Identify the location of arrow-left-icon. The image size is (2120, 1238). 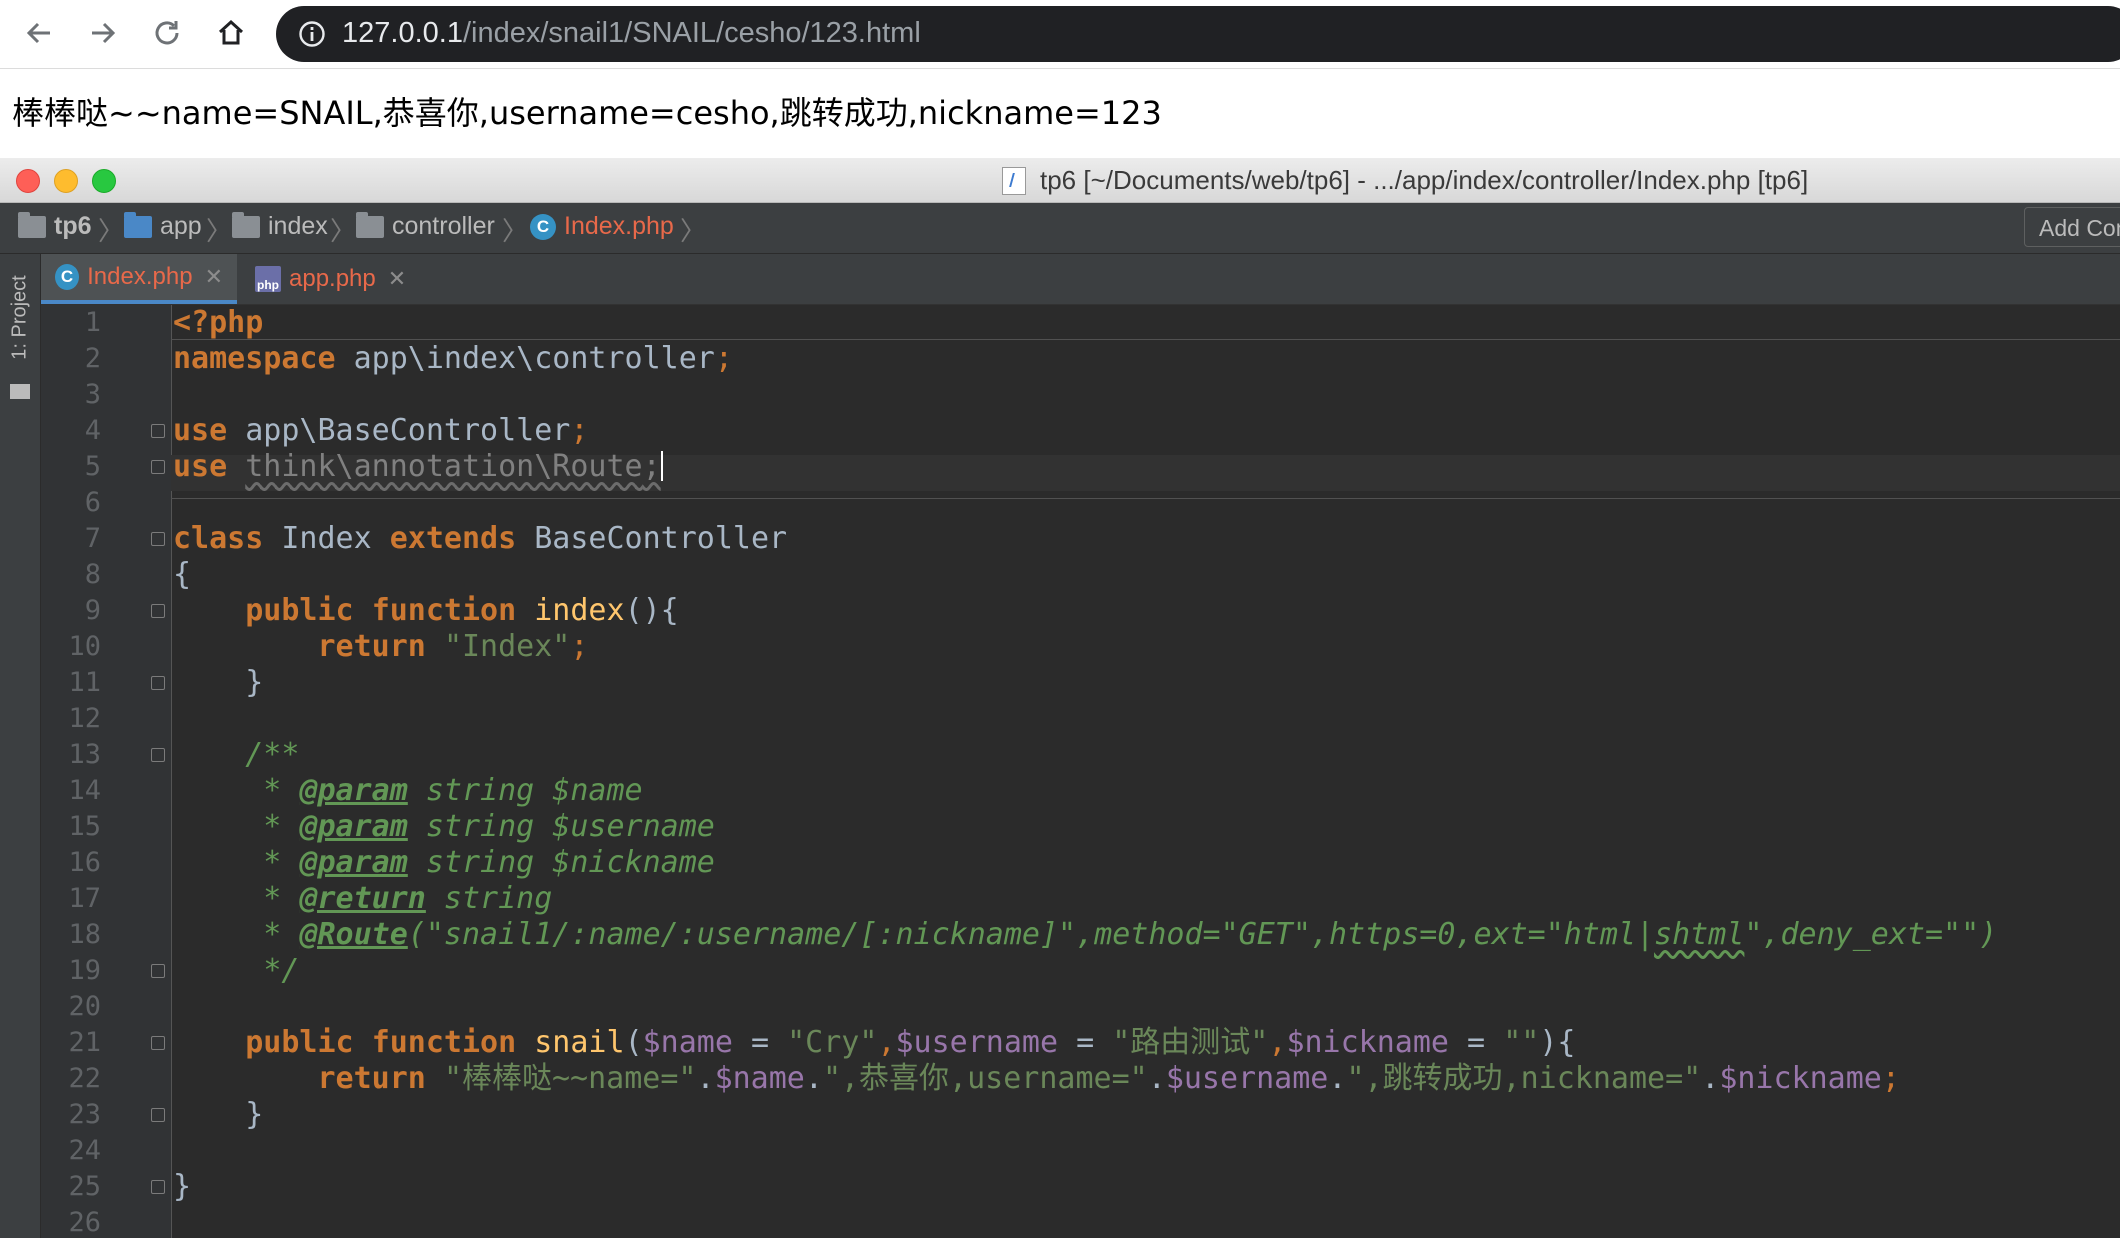
(38, 33).